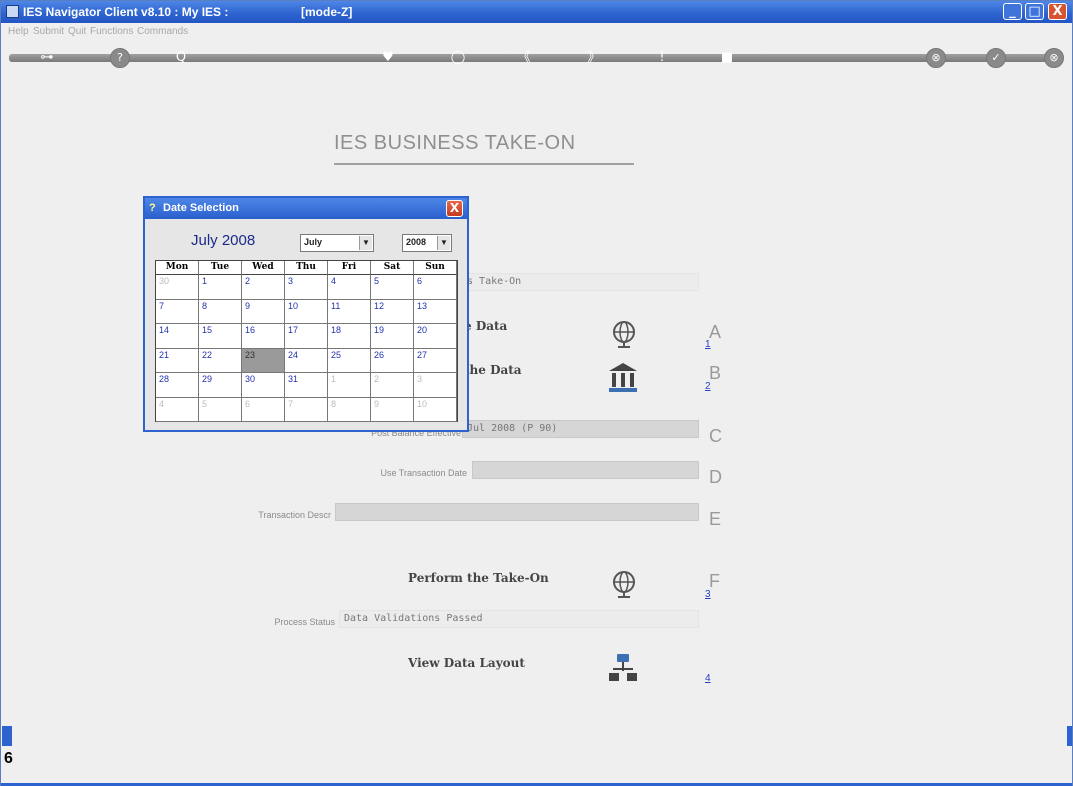 Image resolution: width=1073 pixels, height=786 pixels. What do you see at coordinates (294, 515) in the screenshot?
I see `transaction-descr-label: Transaction Descr` at bounding box center [294, 515].